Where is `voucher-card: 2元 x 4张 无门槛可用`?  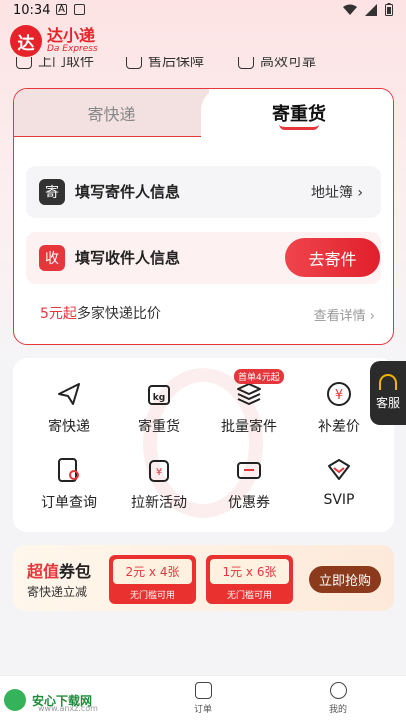
voucher-card: 2元 x 4张 无门槛可用 is located at coordinates (152, 579).